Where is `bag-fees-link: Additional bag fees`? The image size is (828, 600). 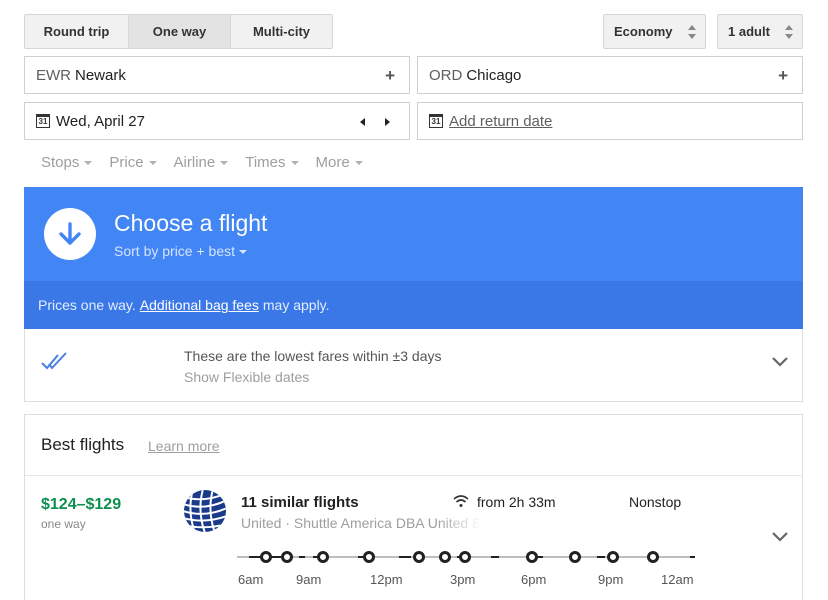 bag-fees-link: Additional bag fees is located at coordinates (199, 305).